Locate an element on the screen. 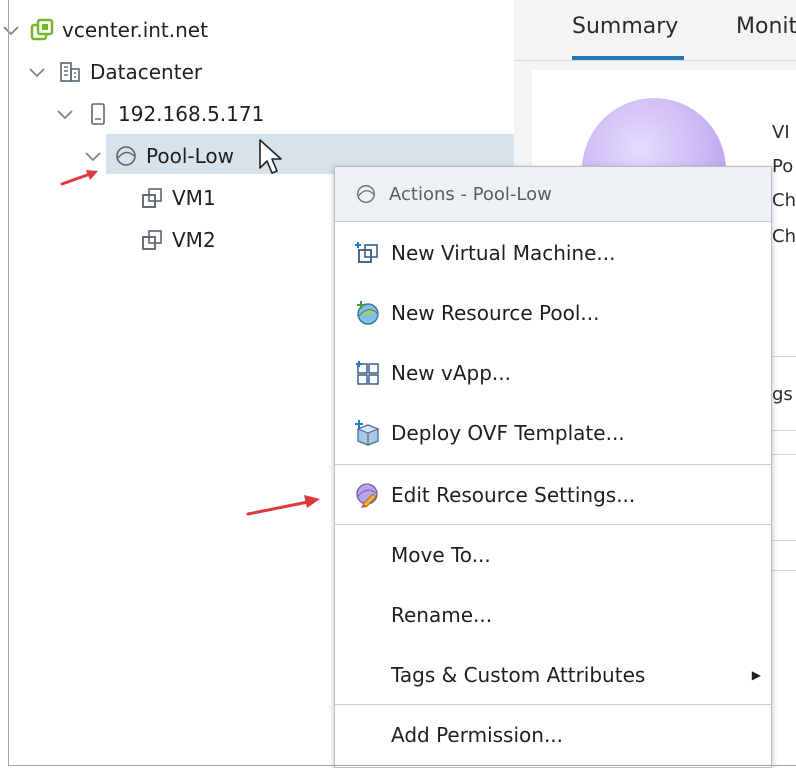  window-border is located at coordinates (8, 383).